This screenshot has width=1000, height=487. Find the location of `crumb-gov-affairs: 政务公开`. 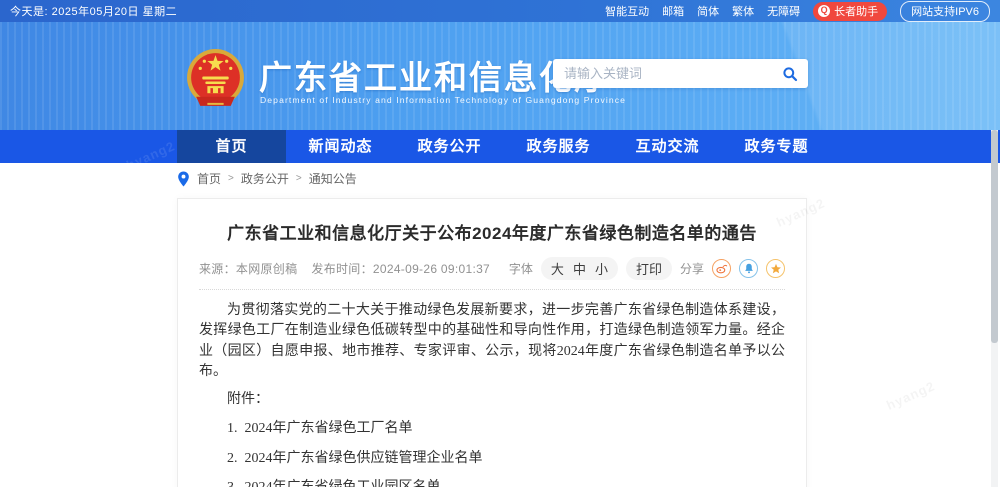

crumb-gov-affairs: 政务公开 is located at coordinates (265, 178).